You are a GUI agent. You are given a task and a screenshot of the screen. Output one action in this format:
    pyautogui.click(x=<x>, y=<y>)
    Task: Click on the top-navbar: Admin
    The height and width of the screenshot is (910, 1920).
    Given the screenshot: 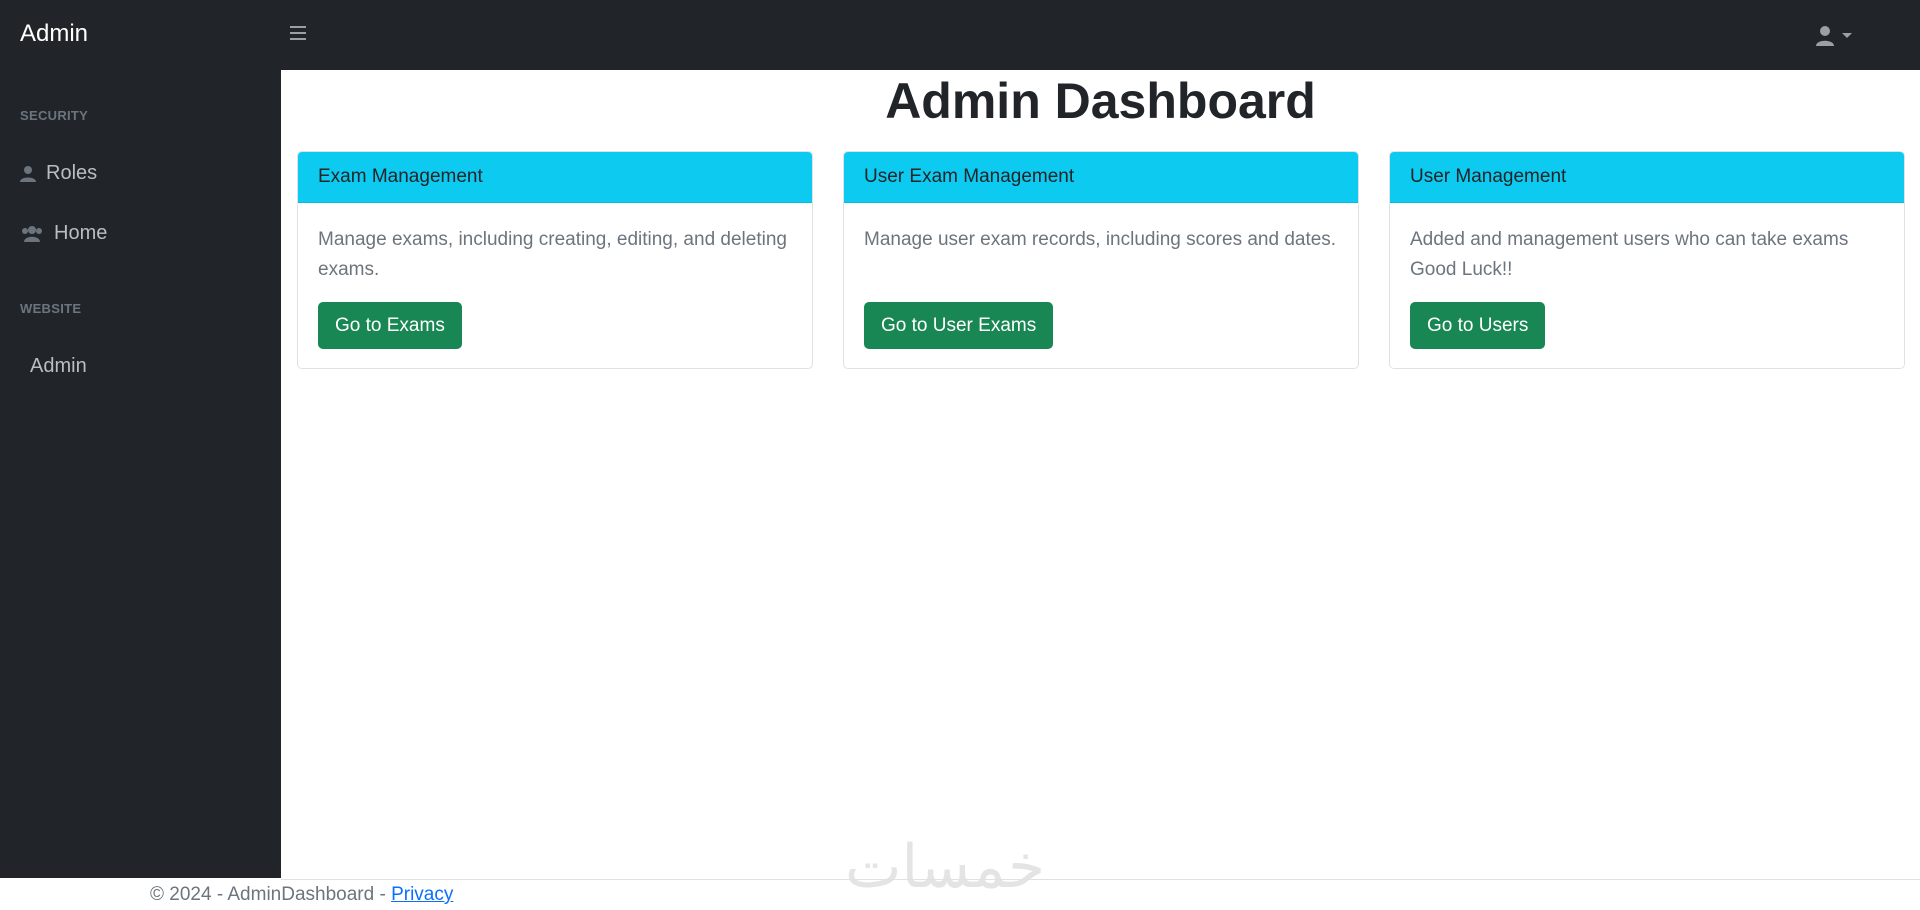 What is the action you would take?
    pyautogui.click(x=960, y=35)
    